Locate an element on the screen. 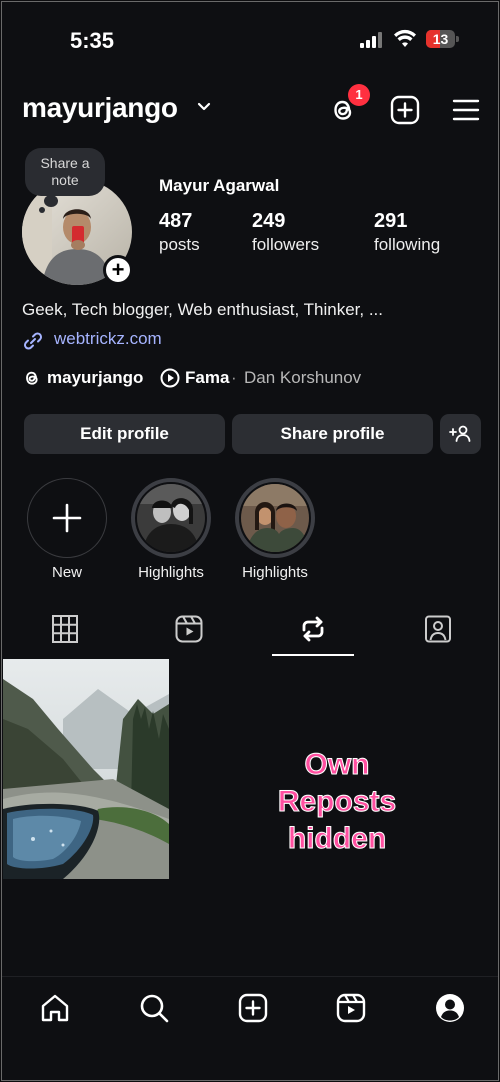 Image resolution: width=500 pixels, height=1082 pixels. menu-icon is located at coordinates (466, 110).